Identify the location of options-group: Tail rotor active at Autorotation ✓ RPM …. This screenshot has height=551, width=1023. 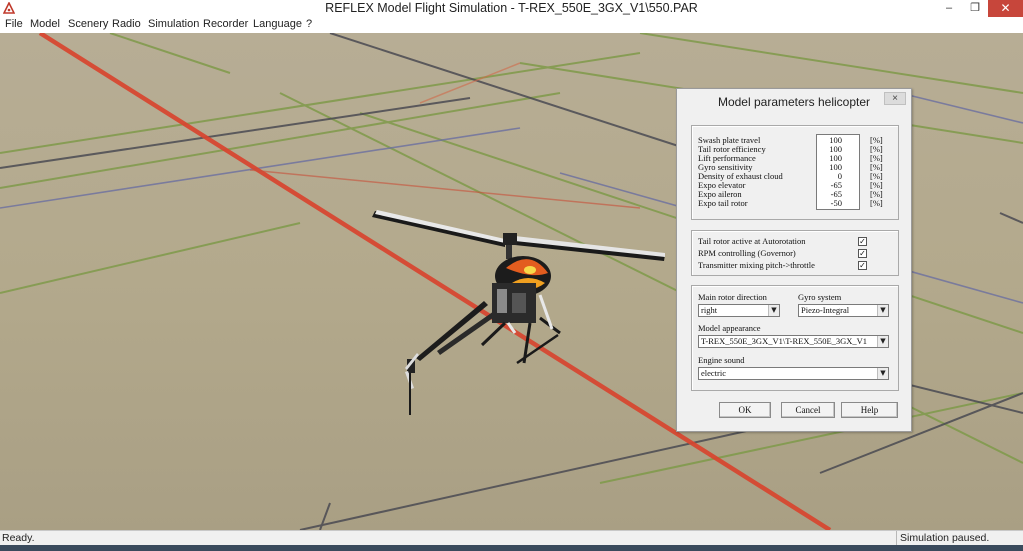
(795, 253).